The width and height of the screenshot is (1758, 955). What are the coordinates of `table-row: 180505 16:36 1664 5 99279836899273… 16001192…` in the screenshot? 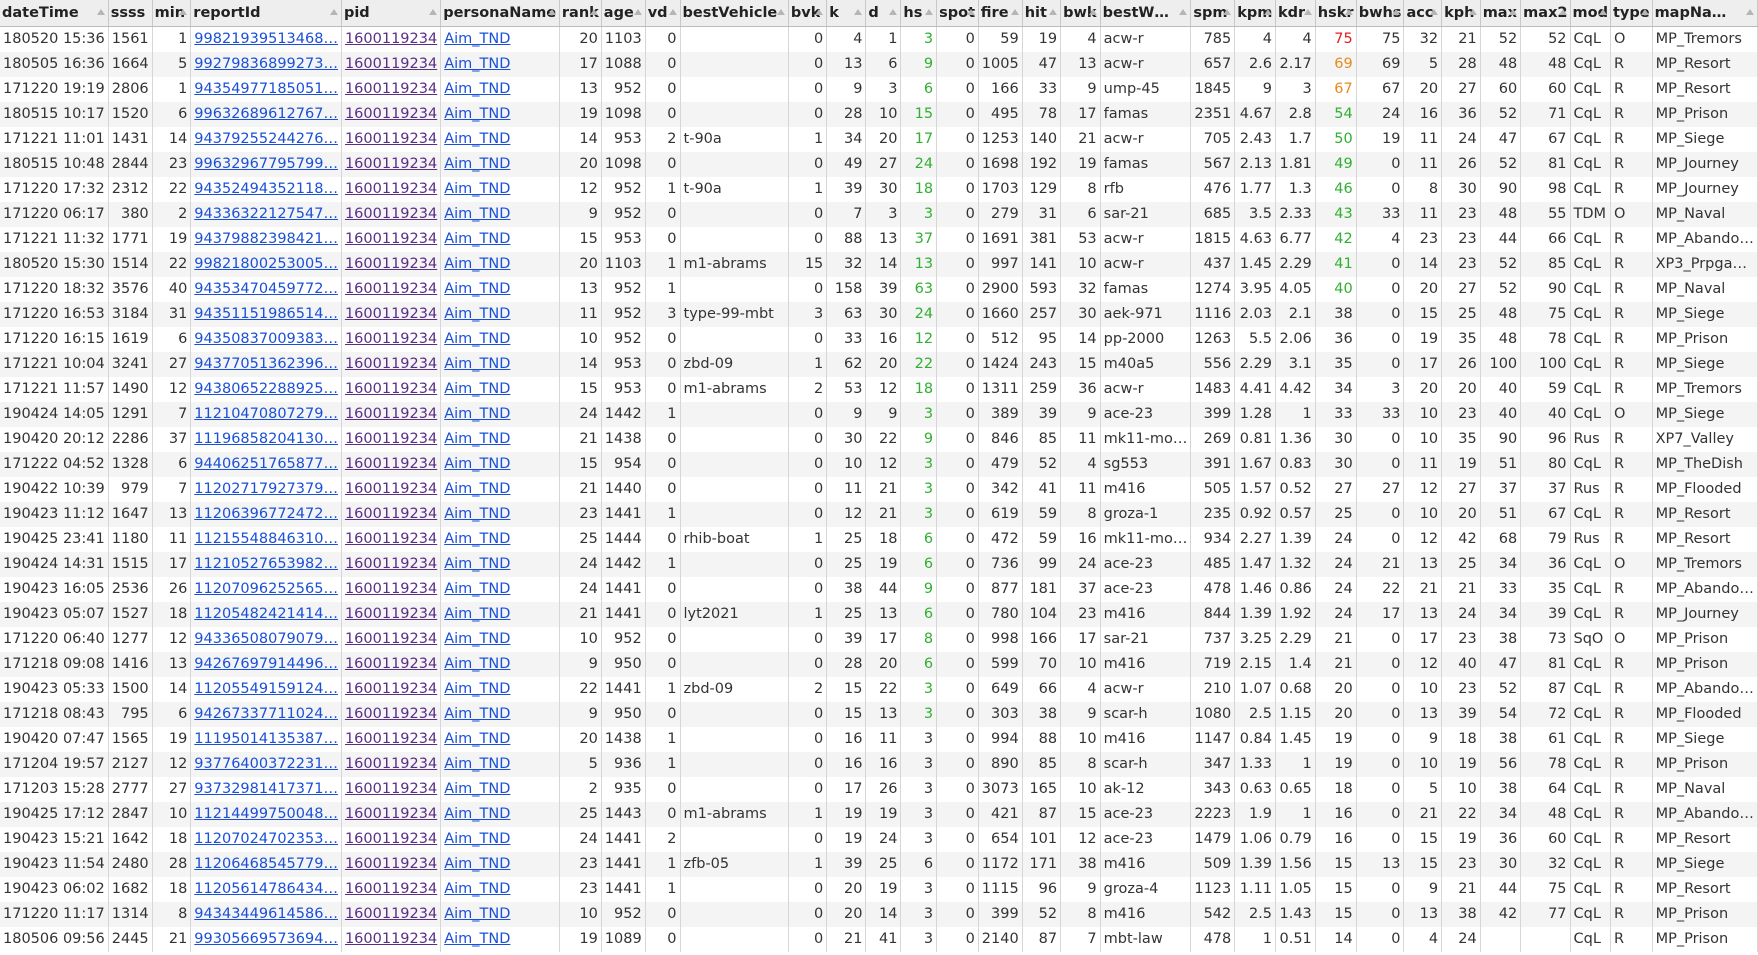 It's located at (879, 64).